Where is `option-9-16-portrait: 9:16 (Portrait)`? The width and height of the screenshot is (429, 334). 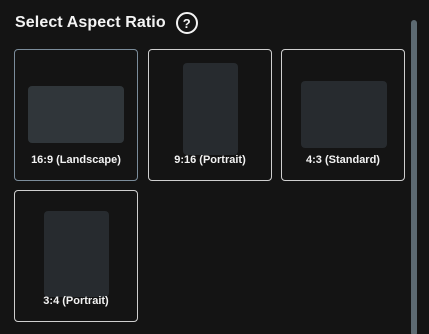
option-9-16-portrait: 9:16 (Portrait) is located at coordinates (210, 115).